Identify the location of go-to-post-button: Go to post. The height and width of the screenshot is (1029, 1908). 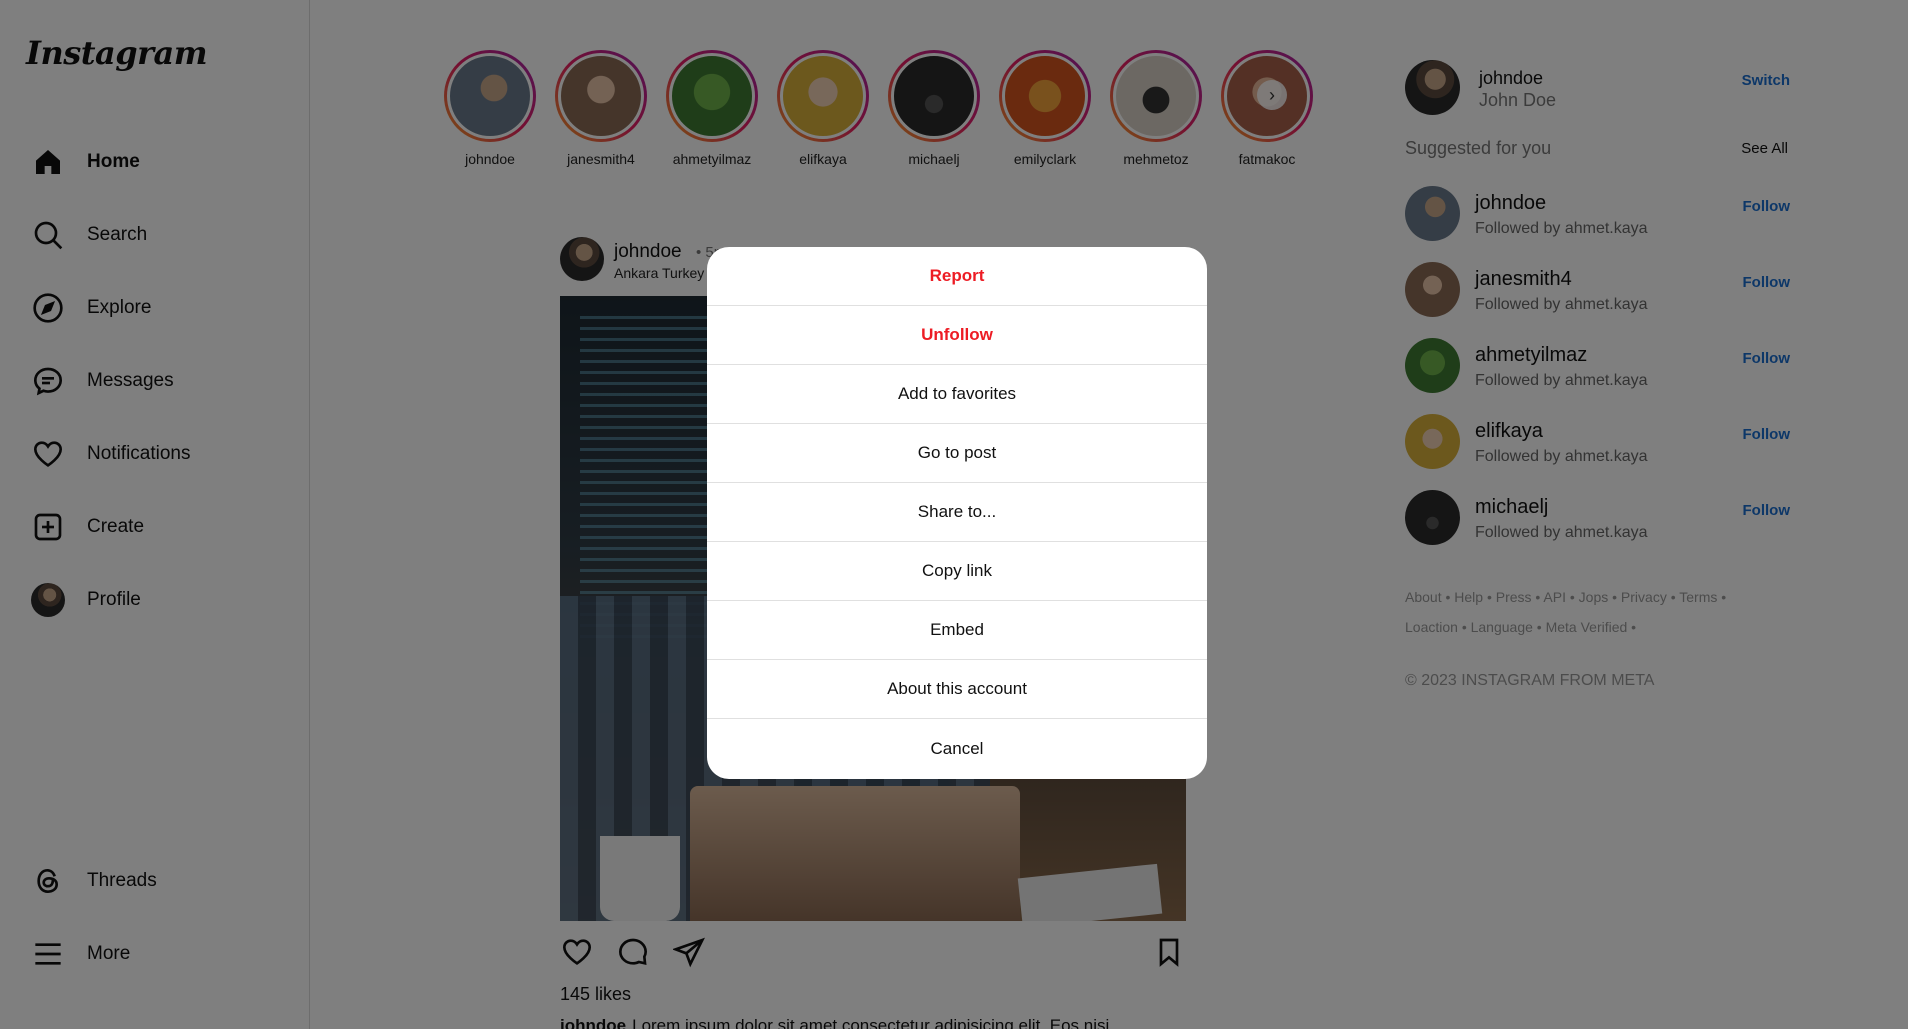
(957, 453).